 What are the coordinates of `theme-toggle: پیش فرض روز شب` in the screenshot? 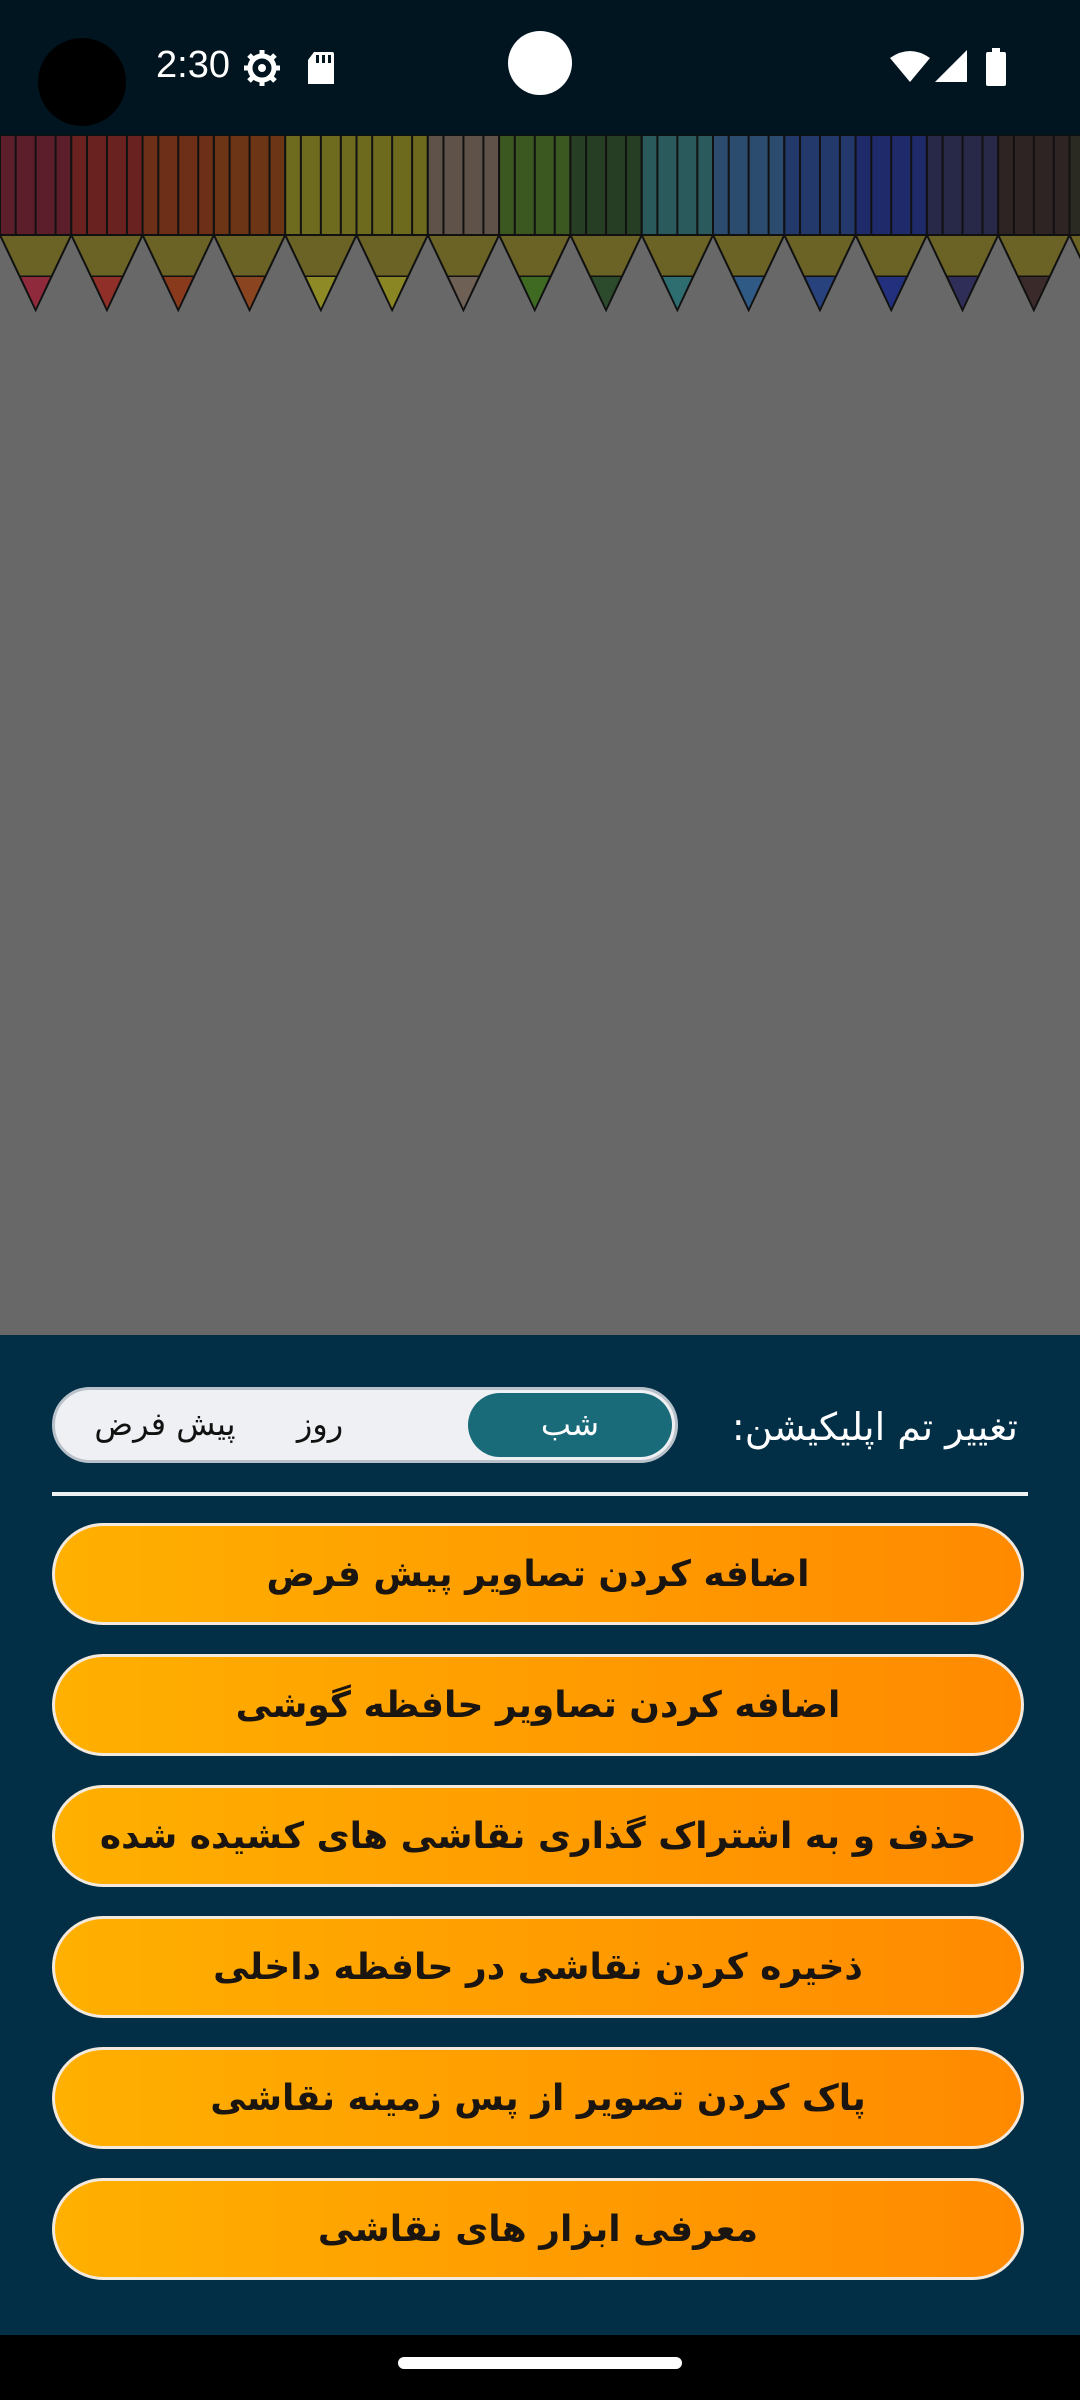 It's located at (365, 1425).